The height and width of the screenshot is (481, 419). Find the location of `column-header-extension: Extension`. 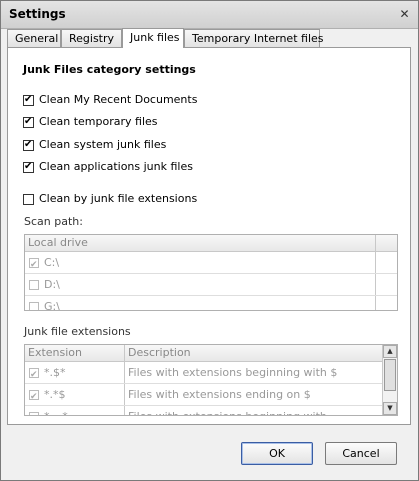

column-header-extension: Extension is located at coordinates (55, 353).